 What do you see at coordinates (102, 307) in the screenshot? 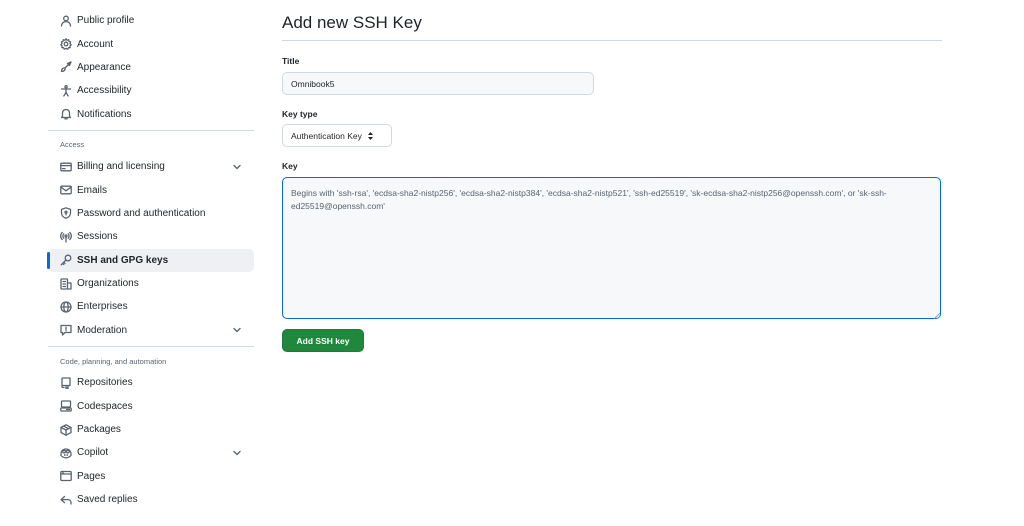
I see `sidebar-item-label: Enterprises` at bounding box center [102, 307].